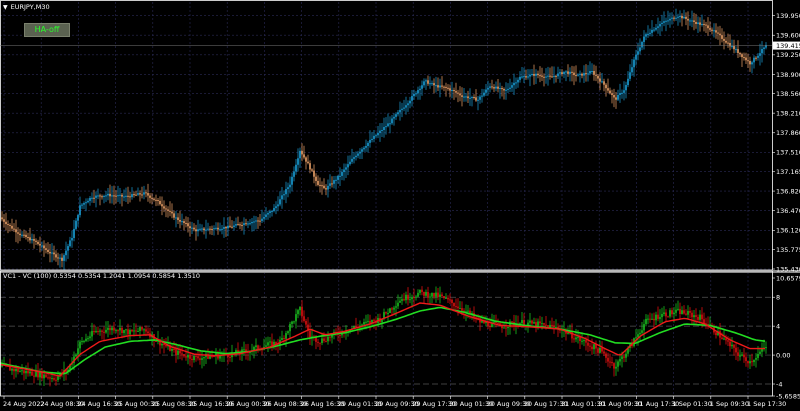  Describe the element at coordinates (779, 384) in the screenshot. I see `oscillator-tick-label: -4` at that location.